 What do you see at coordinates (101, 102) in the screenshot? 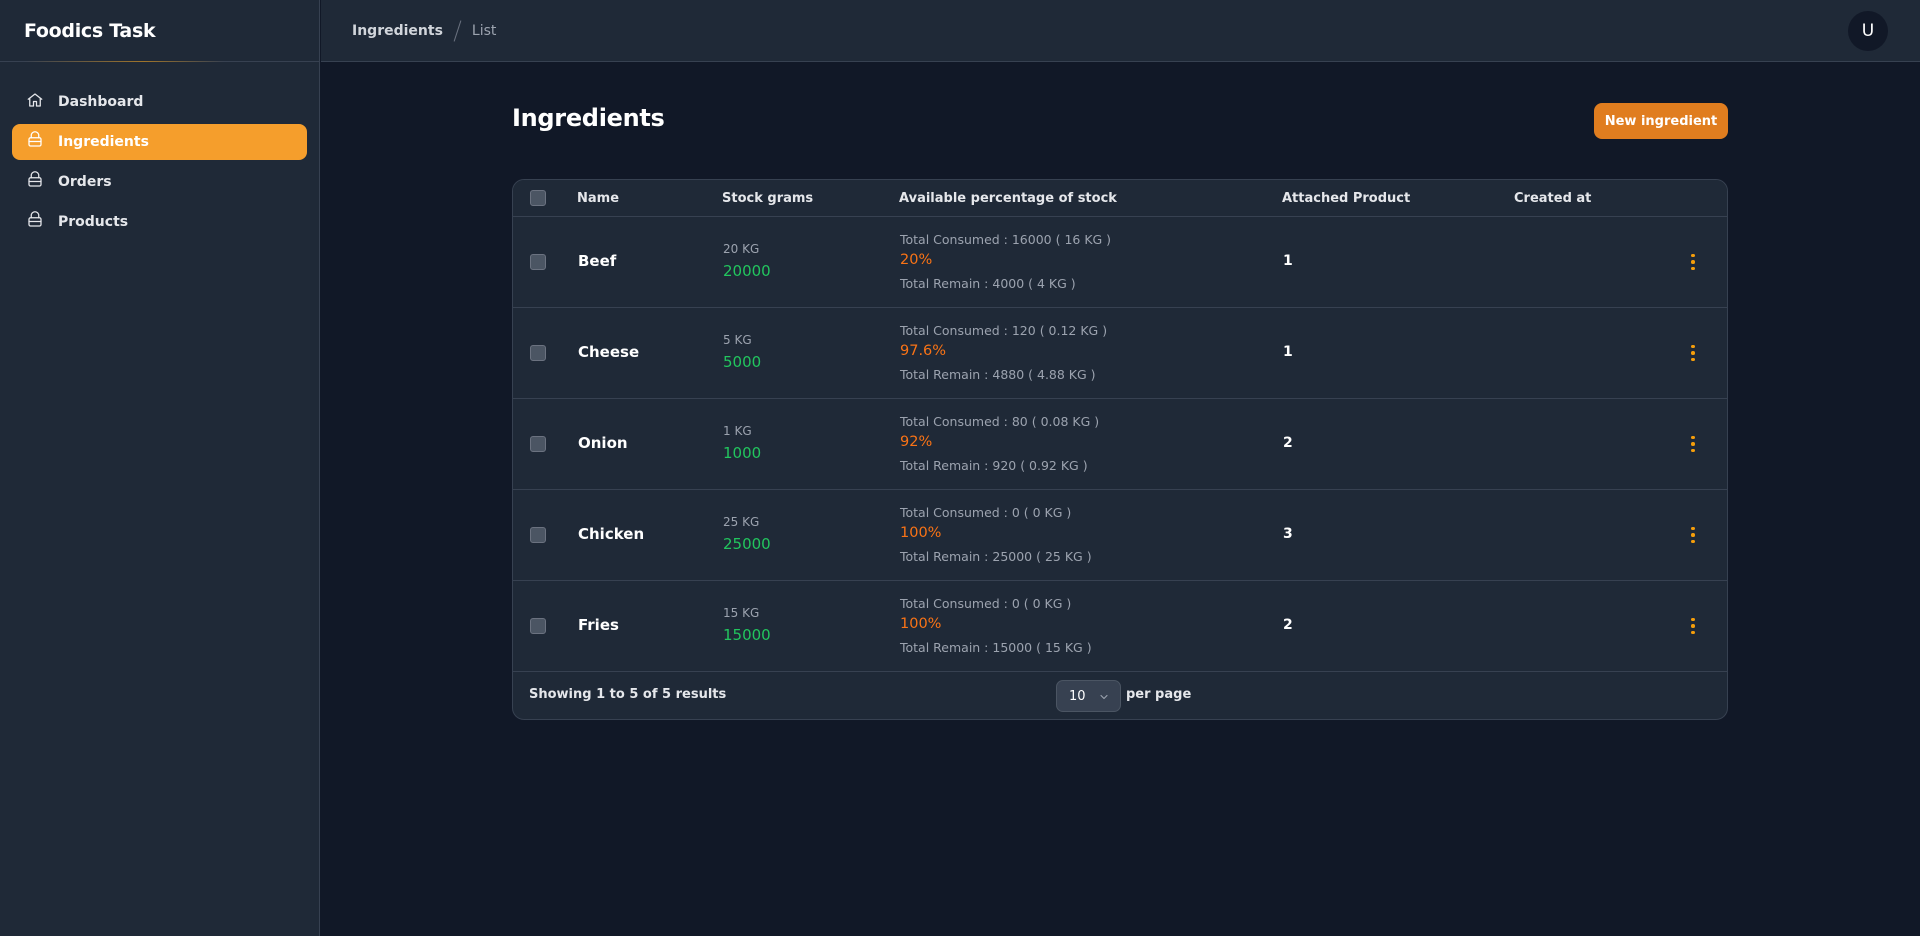
I see `sidebar-item-label: Dashboard` at bounding box center [101, 102].